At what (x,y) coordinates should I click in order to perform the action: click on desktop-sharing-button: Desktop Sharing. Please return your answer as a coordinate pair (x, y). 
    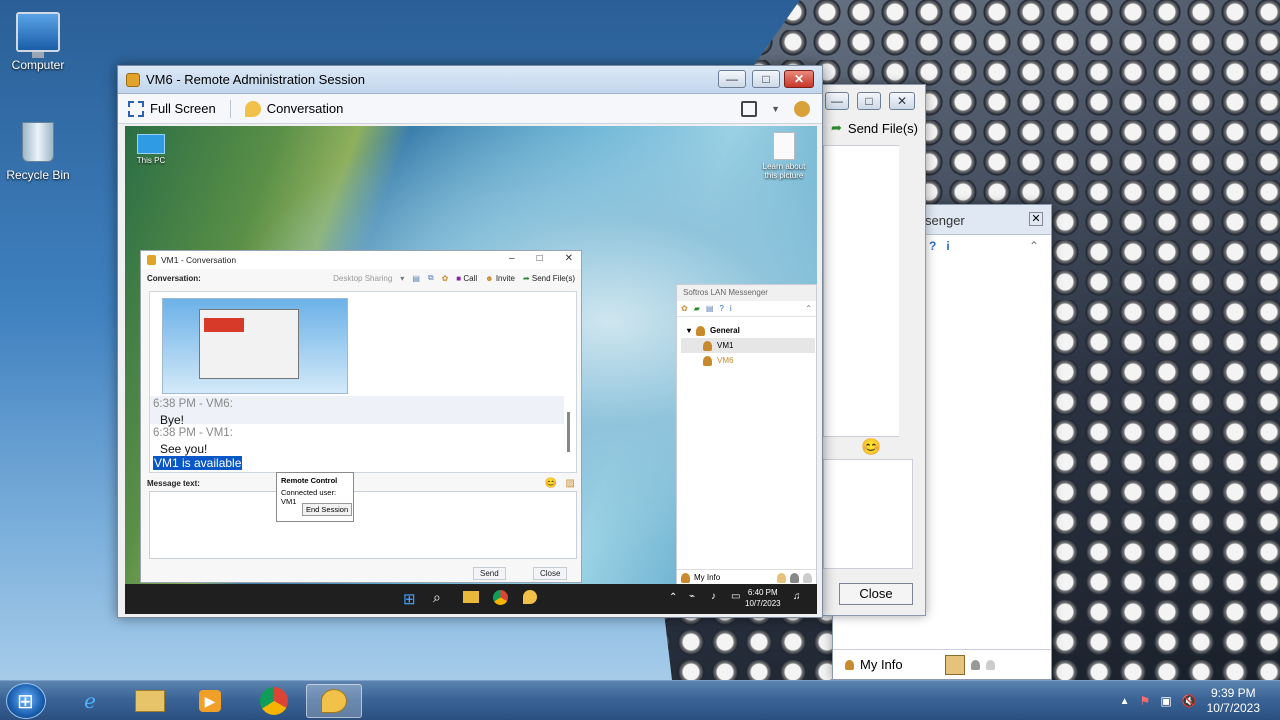
    Looking at the image, I should click on (362, 278).